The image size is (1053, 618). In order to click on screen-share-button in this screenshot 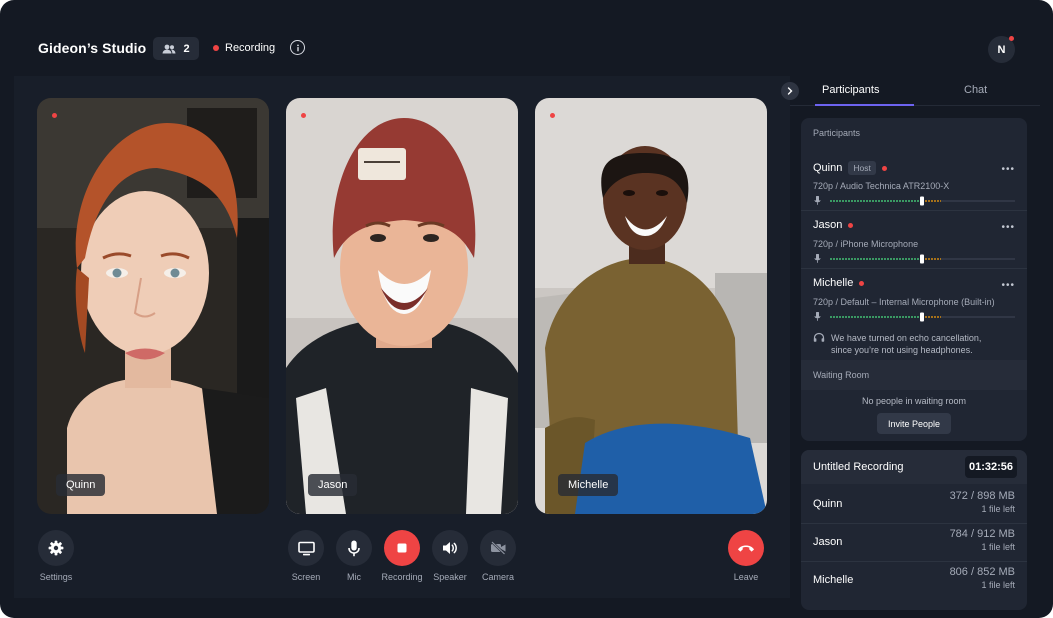, I will do `click(306, 548)`.